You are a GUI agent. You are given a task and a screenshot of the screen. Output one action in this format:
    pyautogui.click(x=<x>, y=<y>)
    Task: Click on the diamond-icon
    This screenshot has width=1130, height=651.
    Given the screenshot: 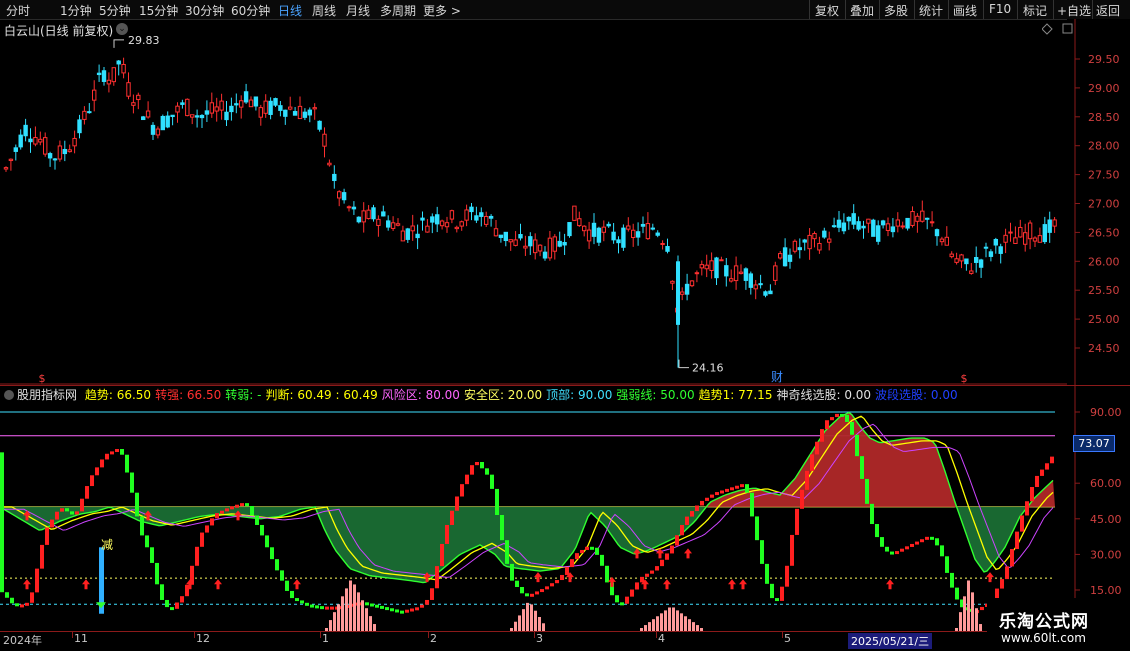 What is the action you would take?
    pyautogui.click(x=1047, y=29)
    